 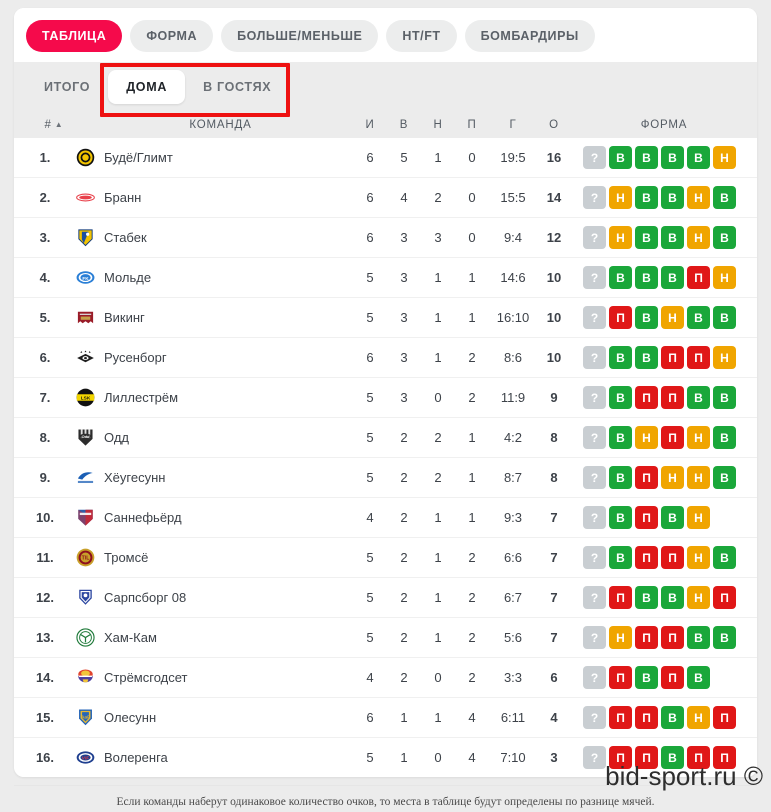 What do you see at coordinates (214, 437) in the screenshot?
I see `row-team-cell: Odd Одд` at bounding box center [214, 437].